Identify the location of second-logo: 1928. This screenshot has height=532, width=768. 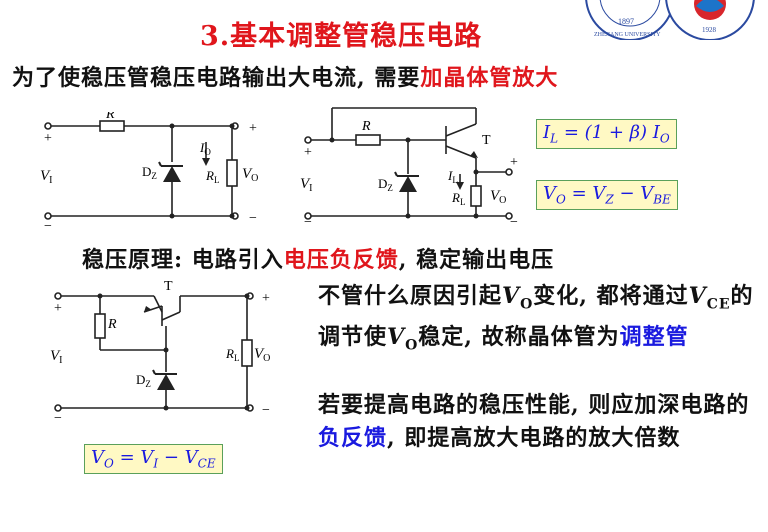
(710, 20).